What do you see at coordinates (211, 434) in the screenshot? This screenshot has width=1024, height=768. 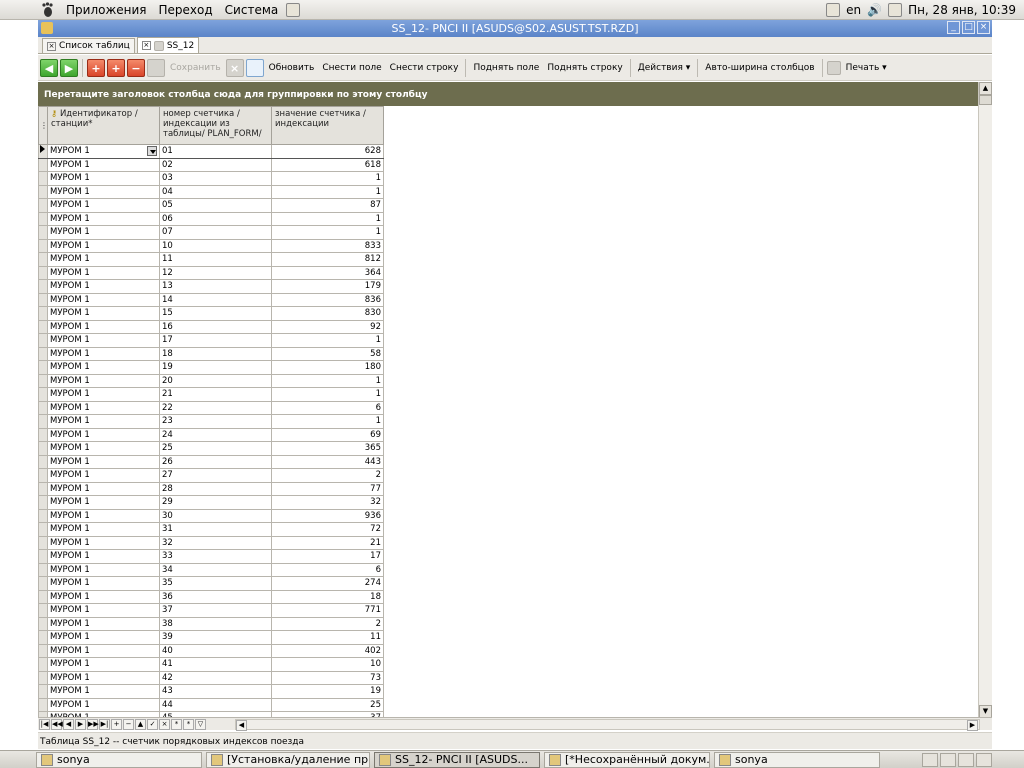 I see `table-row: МУРОМ 1 24 69` at bounding box center [211, 434].